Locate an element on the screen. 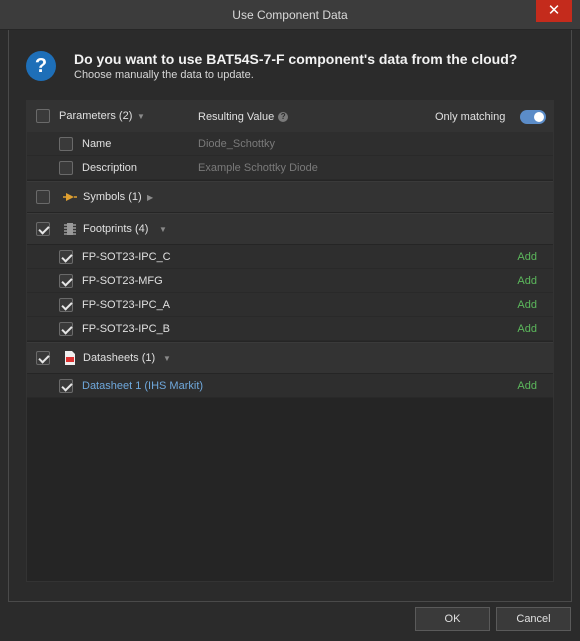 The height and width of the screenshot is (641, 580). dialog-subheading: Choose manually the data to update. is located at coordinates (164, 75).